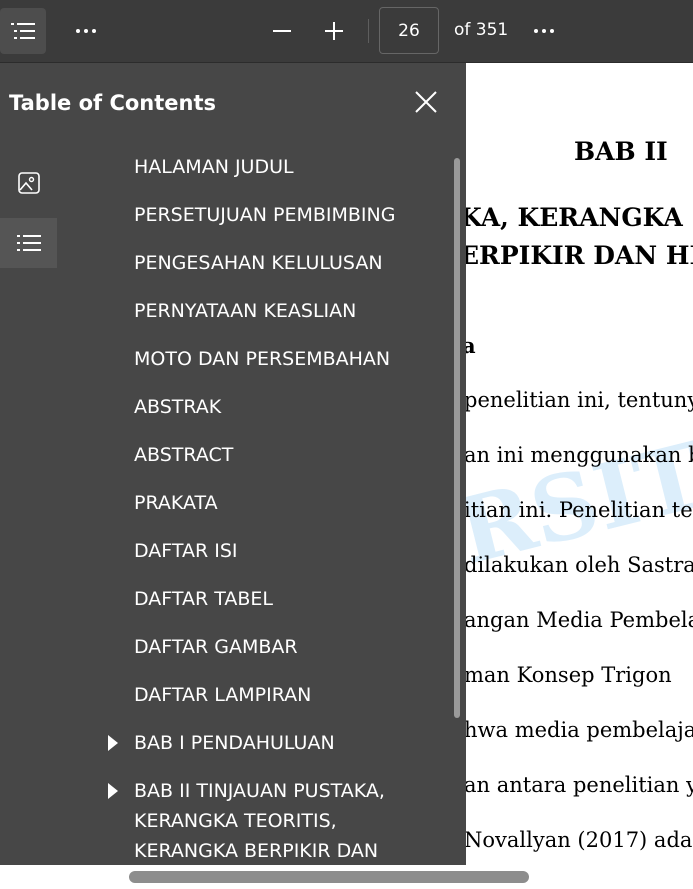  What do you see at coordinates (481, 30) in the screenshot?
I see `total-pages: of 351` at bounding box center [481, 30].